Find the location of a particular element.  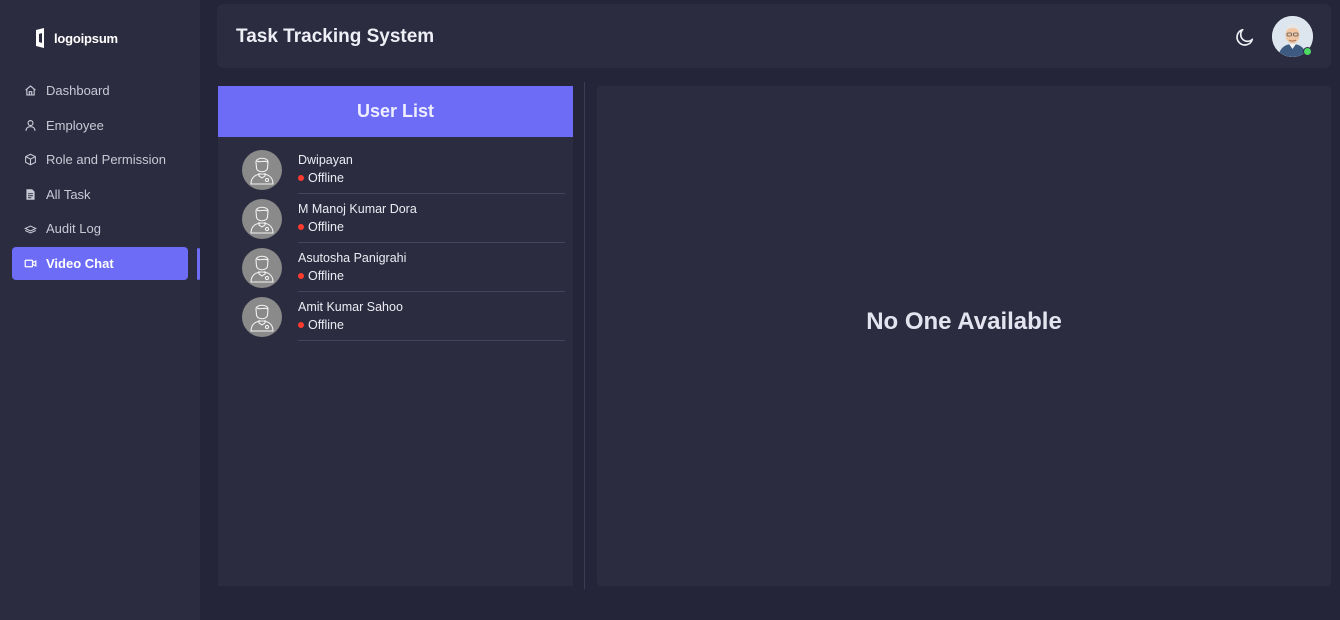

user-name: M Manoj Kumar Dora is located at coordinates (357, 209).